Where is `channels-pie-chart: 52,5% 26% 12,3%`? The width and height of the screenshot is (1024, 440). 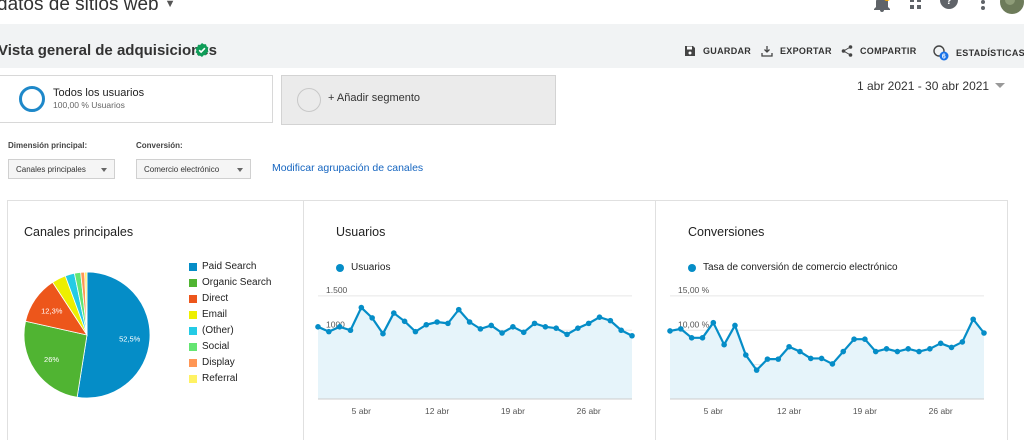
channels-pie-chart: 52,5% 26% 12,3% is located at coordinates (87, 335).